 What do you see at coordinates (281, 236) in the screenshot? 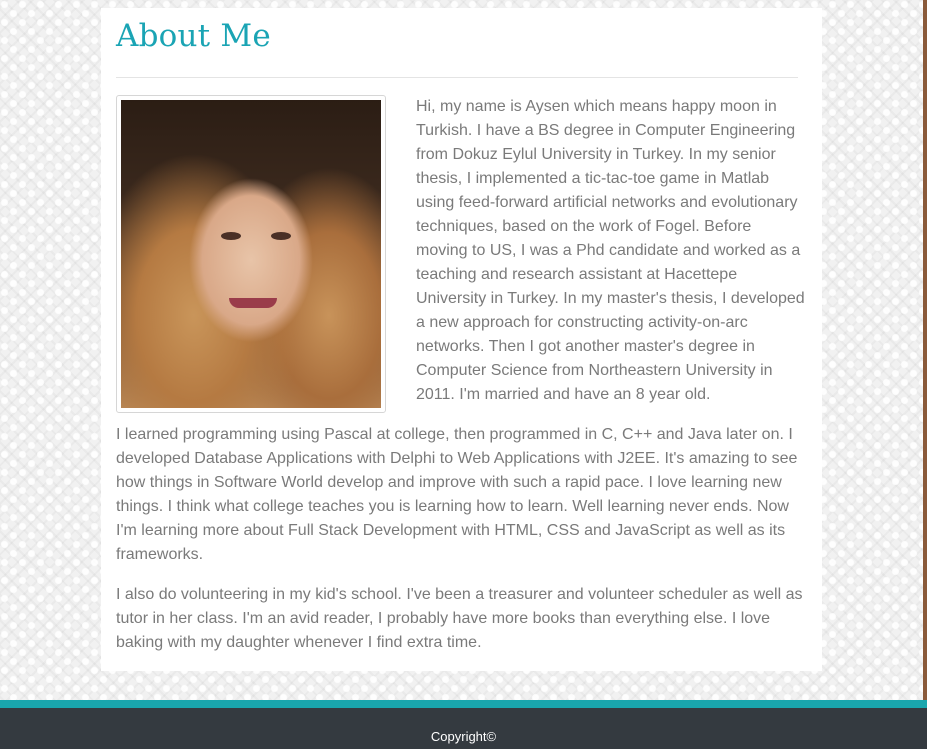
I see `photo-eye-right` at bounding box center [281, 236].